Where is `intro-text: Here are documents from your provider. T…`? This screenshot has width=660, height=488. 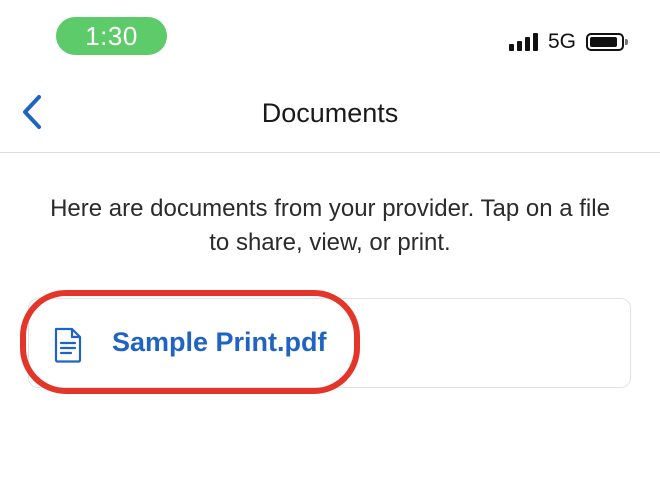
intro-text: Here are documents from your provider. T… is located at coordinates (330, 225).